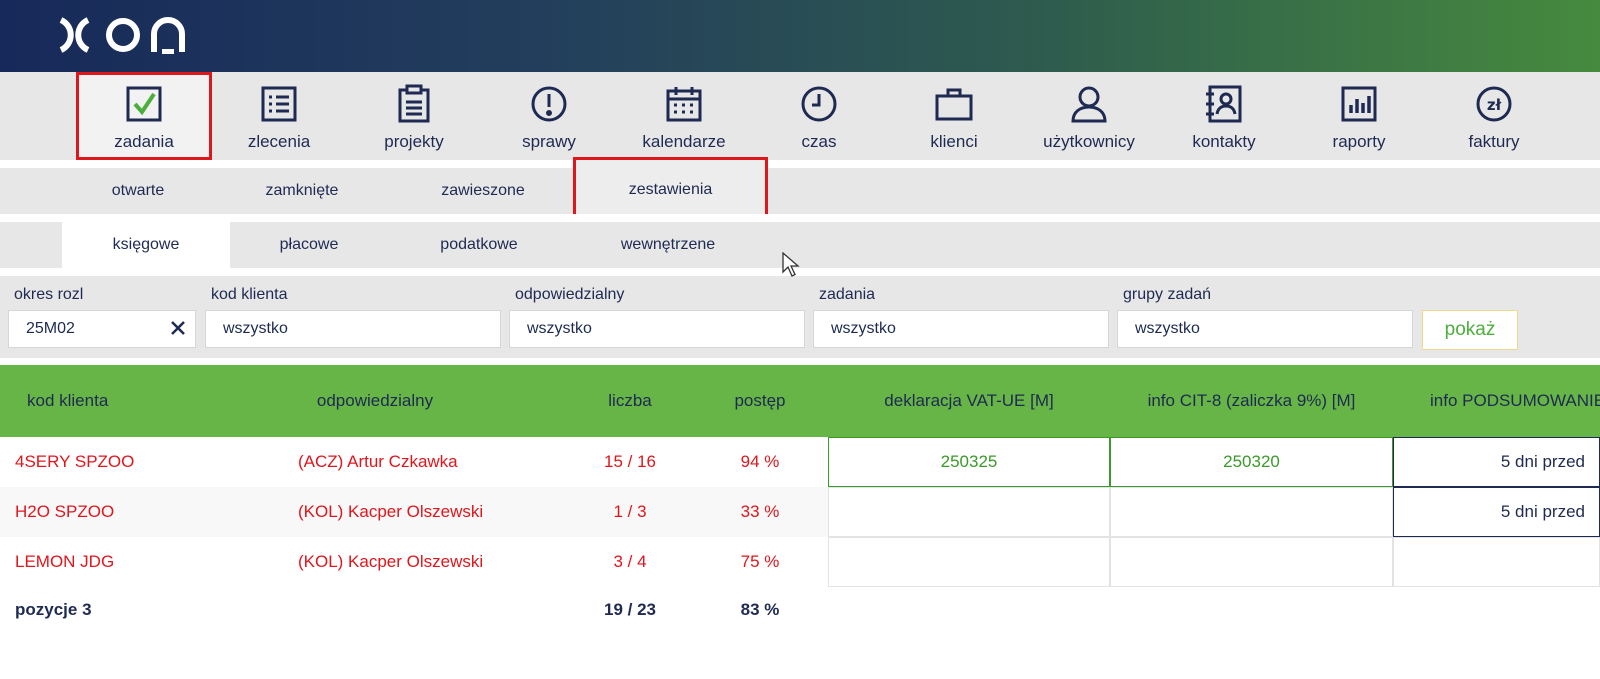 Image resolution: width=1600 pixels, height=679 pixels. What do you see at coordinates (668, 245) in the screenshot?
I see `tab-wewnetrzene: wewnętrzene` at bounding box center [668, 245].